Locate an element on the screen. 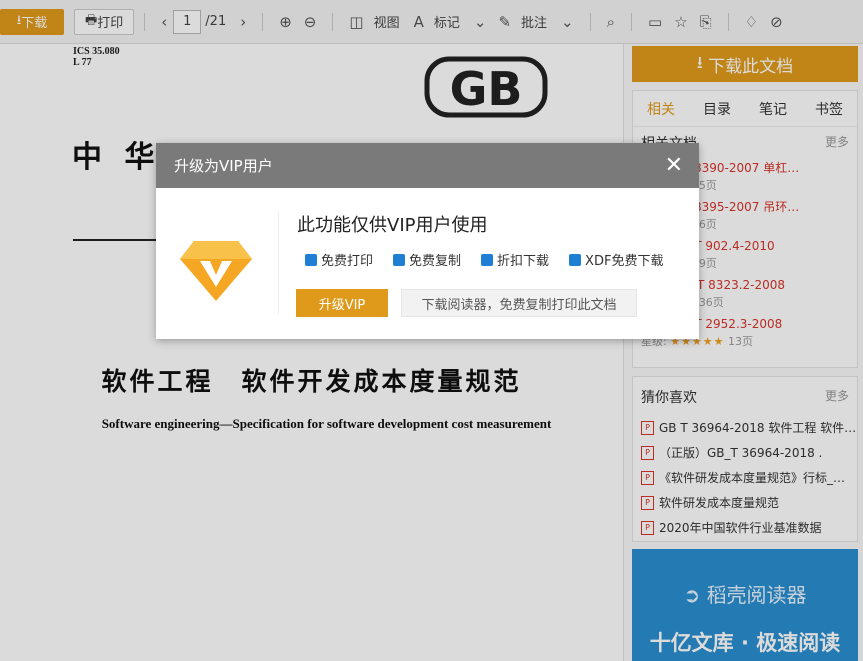  download-reader-button: 下载阅读器，免费复制打印此文档 is located at coordinates (519, 303).